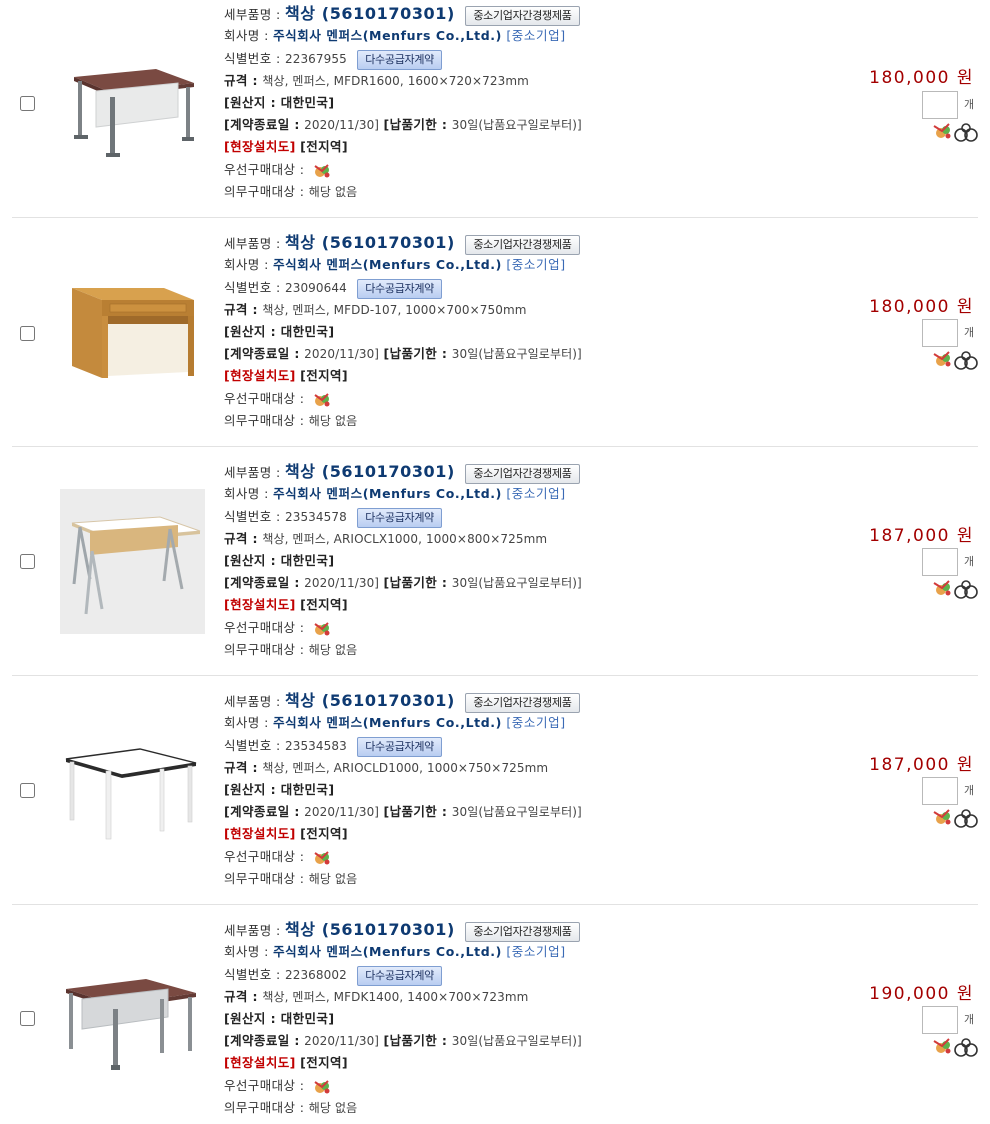 Image resolution: width=990 pixels, height=1124 pixels. Describe the element at coordinates (134, 113) in the screenshot. I see `desk-mahogany-icon` at that location.